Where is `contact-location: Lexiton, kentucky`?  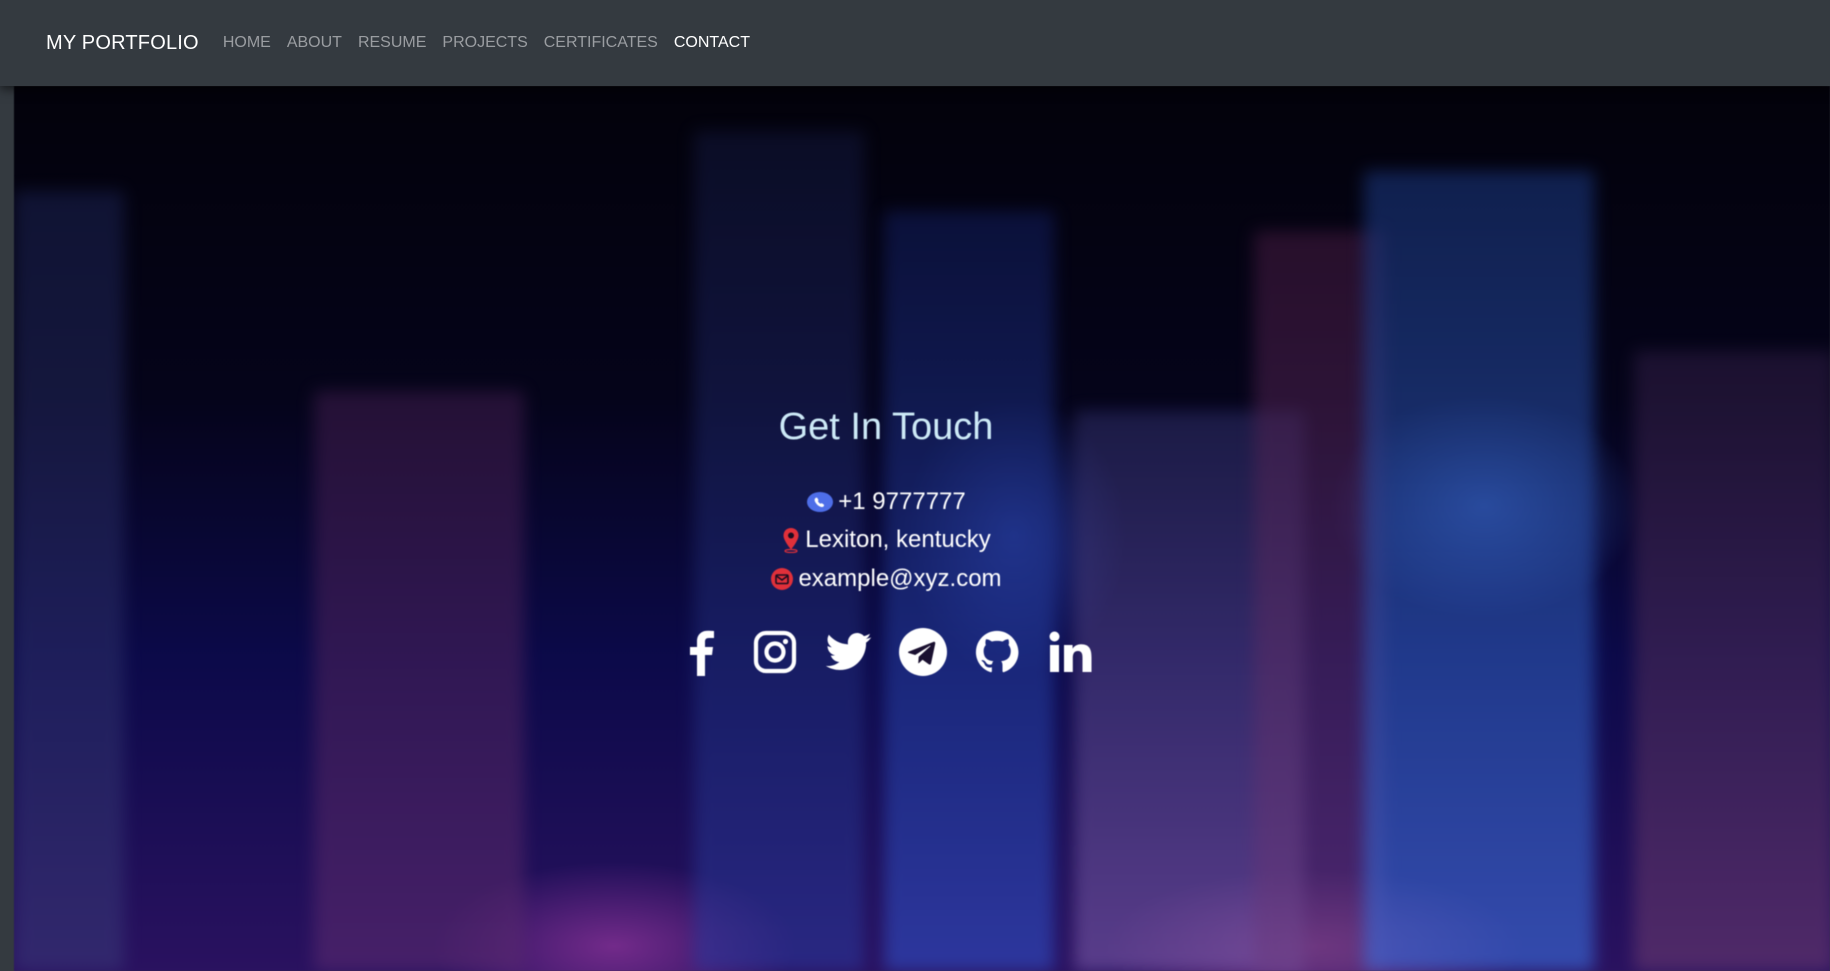
contact-location: Lexiton, kentucky is located at coordinates (886, 540).